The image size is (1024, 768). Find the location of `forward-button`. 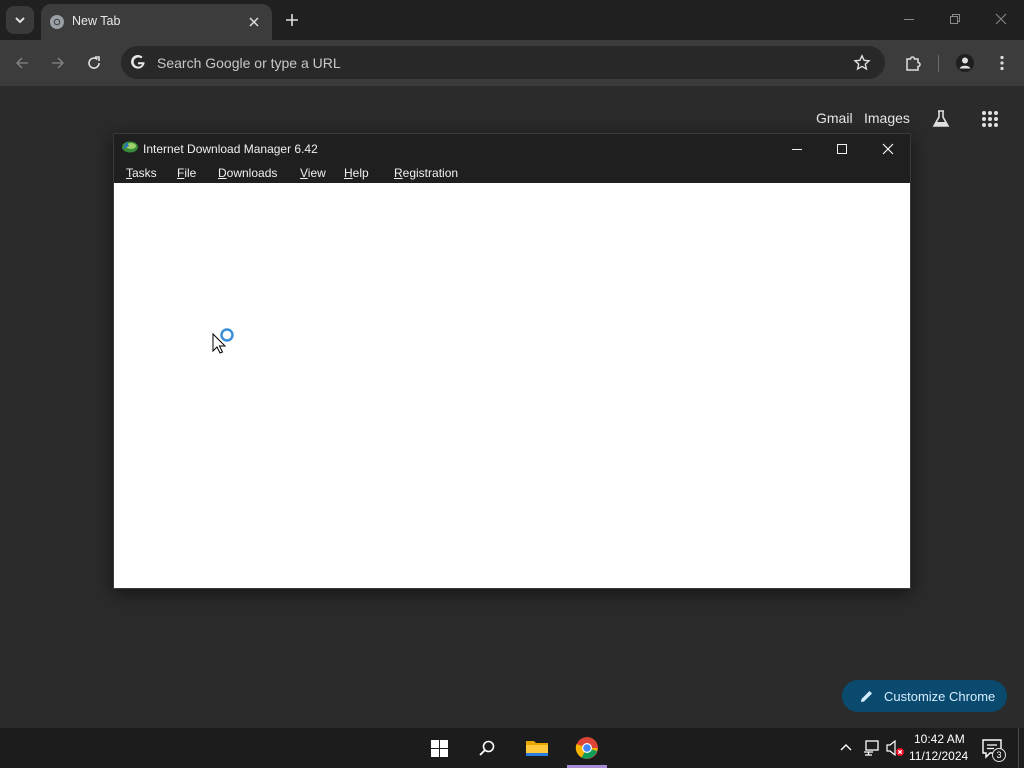

forward-button is located at coordinates (58, 63).